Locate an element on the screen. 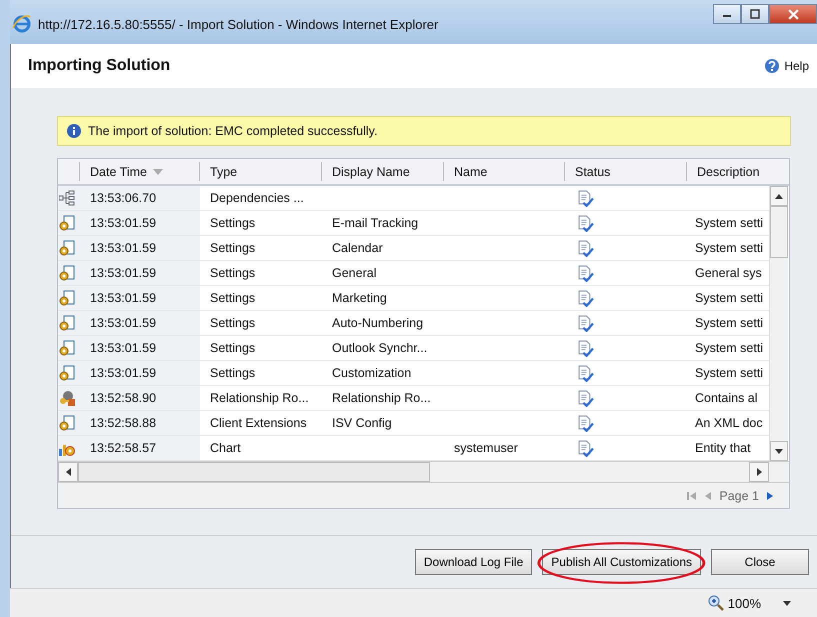 The width and height of the screenshot is (817, 617). description-cell: General sys is located at coordinates (728, 273).